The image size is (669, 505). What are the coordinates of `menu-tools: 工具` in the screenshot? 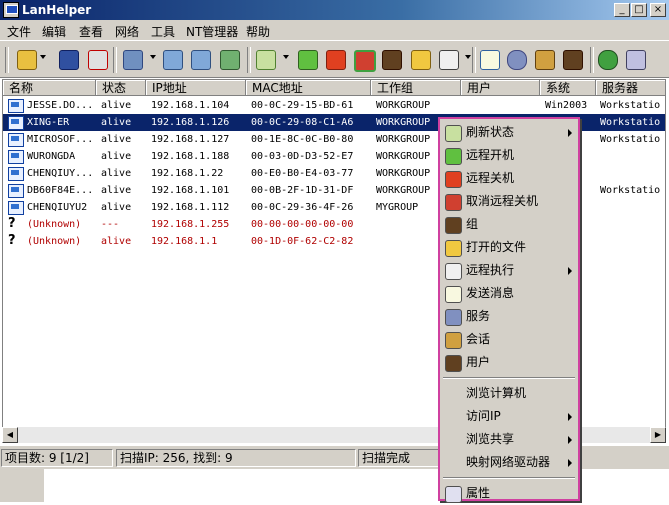 It's located at (163, 31).